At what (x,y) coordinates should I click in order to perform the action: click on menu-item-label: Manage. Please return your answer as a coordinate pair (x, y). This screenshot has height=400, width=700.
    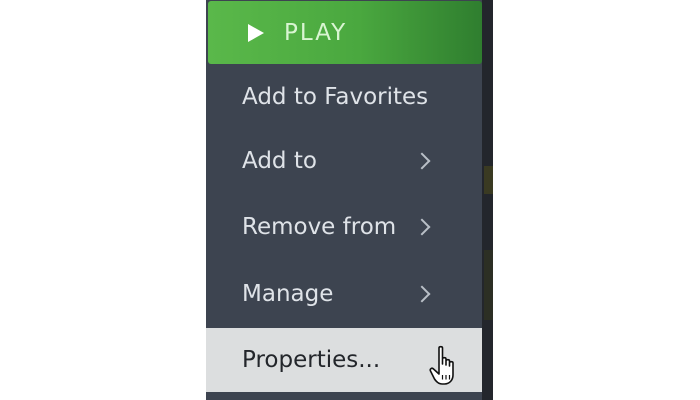
    Looking at the image, I should click on (288, 294).